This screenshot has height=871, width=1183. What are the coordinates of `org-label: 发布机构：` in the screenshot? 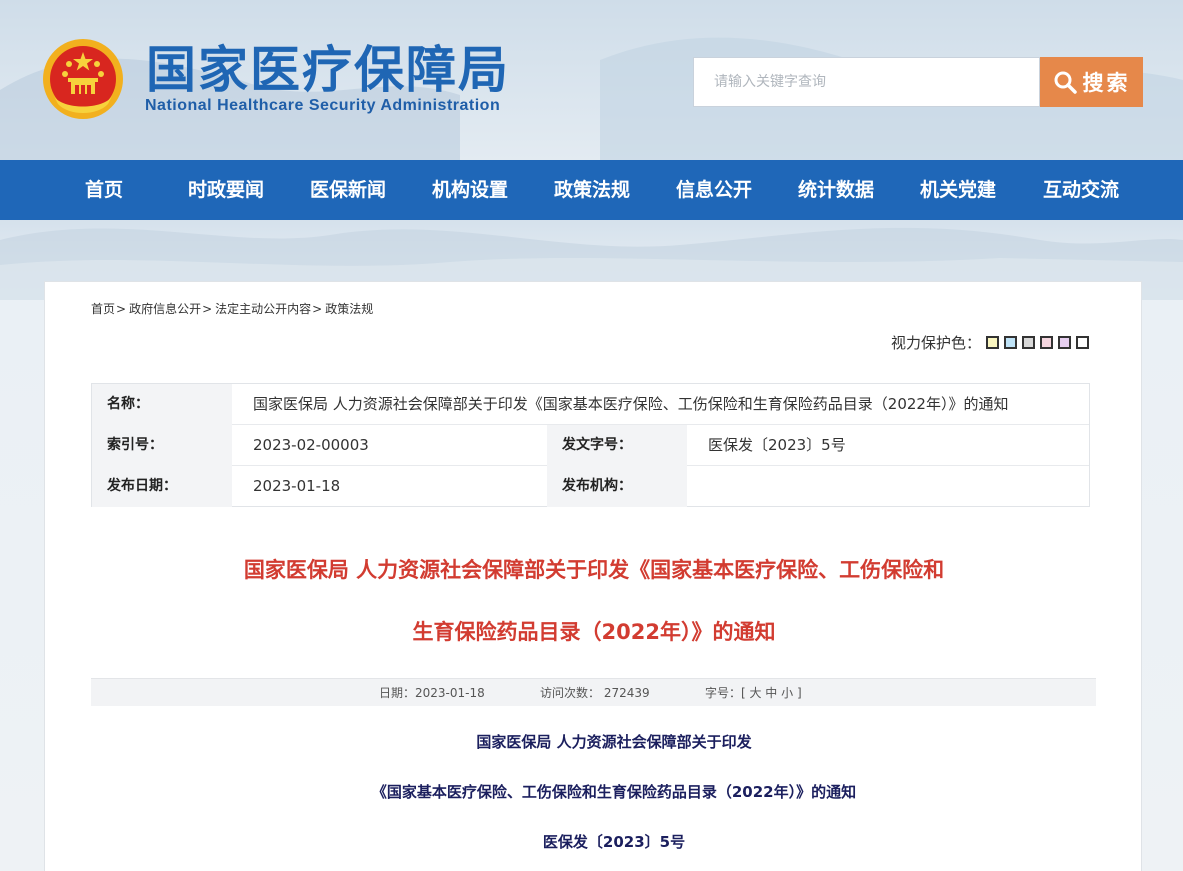 It's located at (617, 486).